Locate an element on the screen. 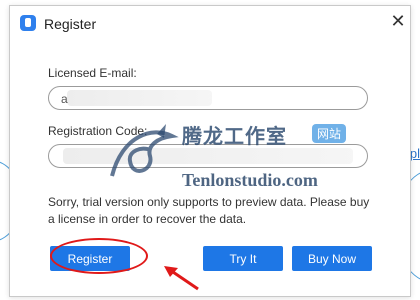 This screenshot has height=300, width=420. close-icon: ✕ is located at coordinates (398, 21).